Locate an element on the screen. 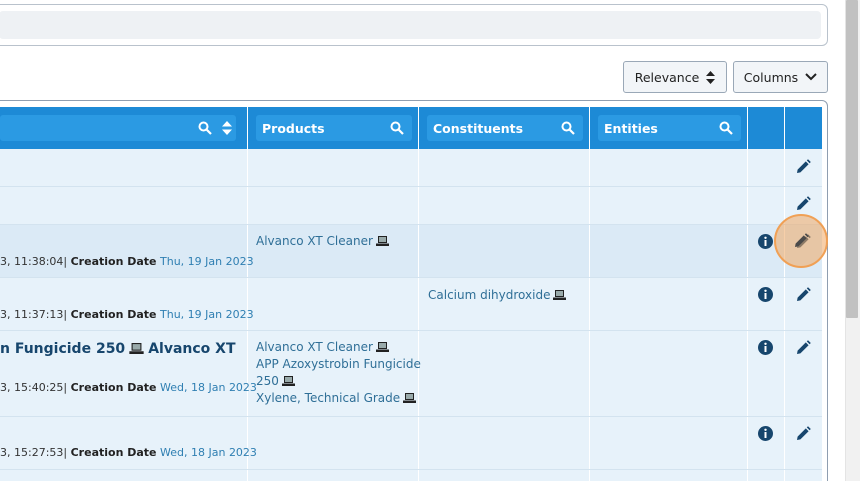 The width and height of the screenshot is (860, 481). columns-button: Columns is located at coordinates (780, 77).